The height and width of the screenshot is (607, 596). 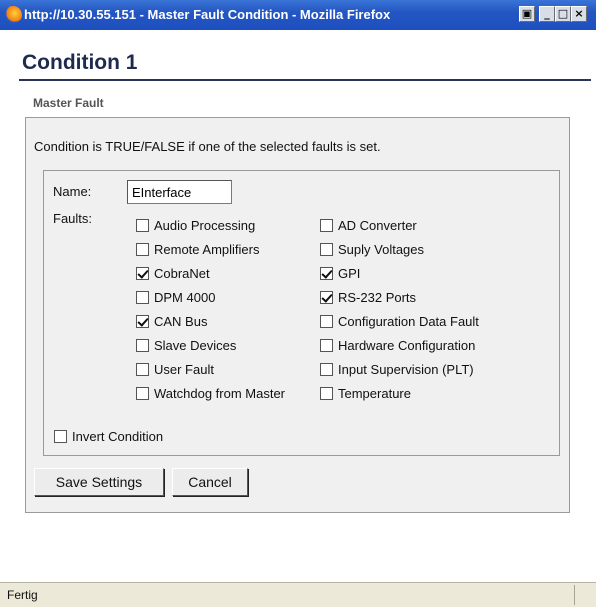 What do you see at coordinates (185, 297) in the screenshot?
I see `fault-label: DPM 4000` at bounding box center [185, 297].